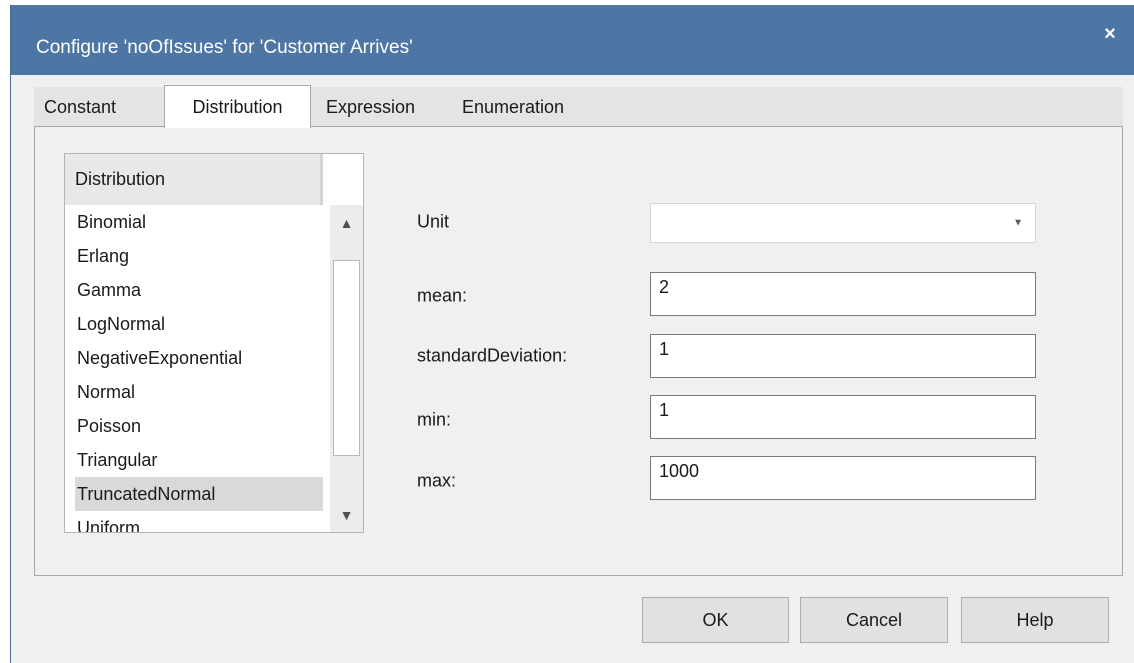 This screenshot has width=1134, height=663. Describe the element at coordinates (492, 355) in the screenshot. I see `standard-deviation-label: standardDeviation:` at that location.